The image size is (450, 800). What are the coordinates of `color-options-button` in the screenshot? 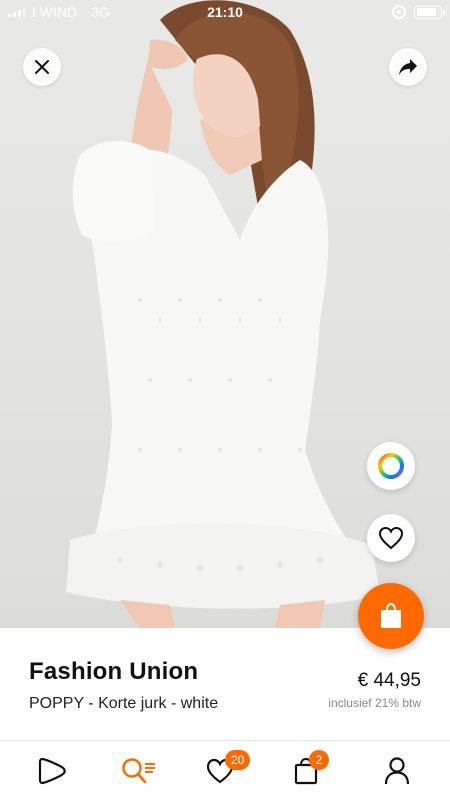 It's located at (391, 466).